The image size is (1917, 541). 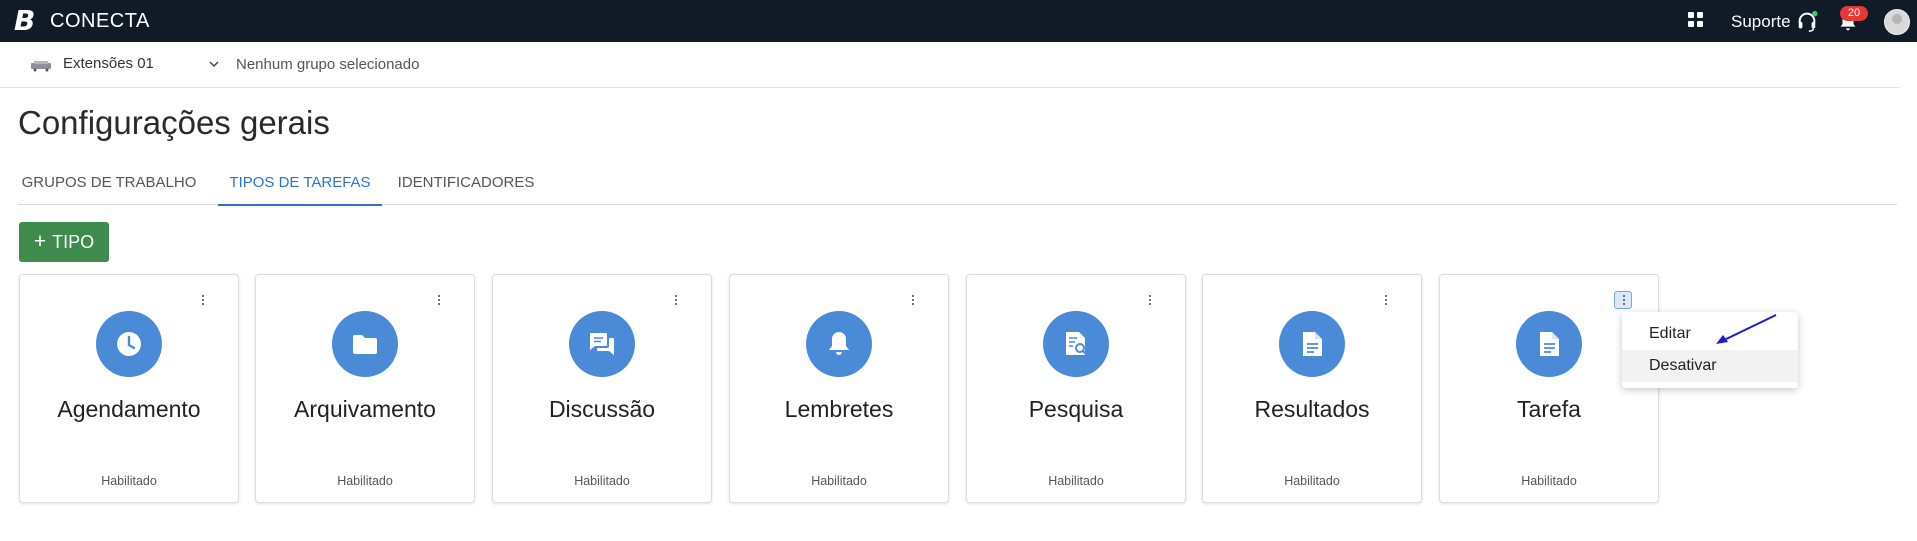 What do you see at coordinates (602, 344) in the screenshot?
I see `chat-icon` at bounding box center [602, 344].